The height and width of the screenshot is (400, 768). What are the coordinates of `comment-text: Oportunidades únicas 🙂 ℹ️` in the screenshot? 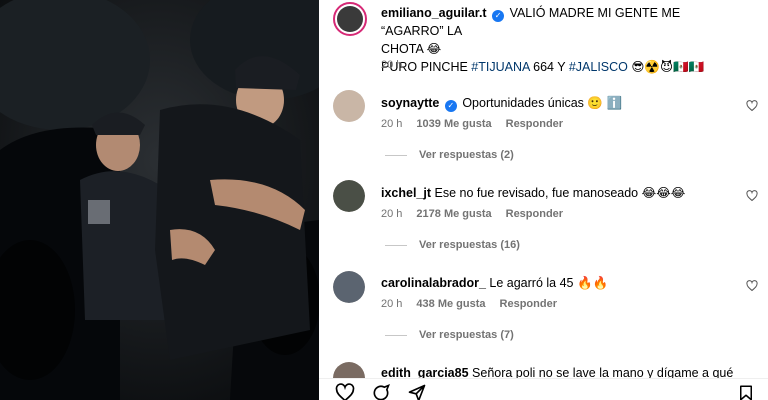 It's located at (542, 103).